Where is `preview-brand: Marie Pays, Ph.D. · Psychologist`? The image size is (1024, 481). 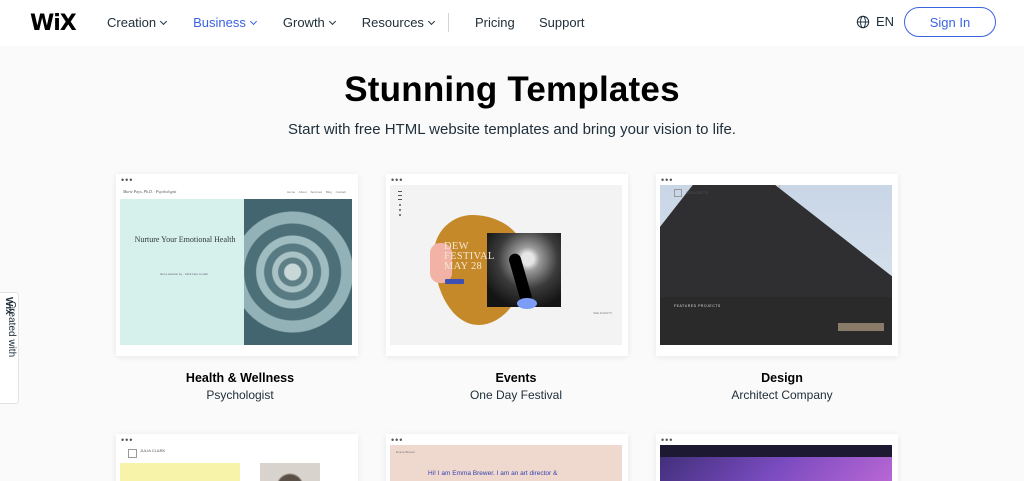
preview-brand: Marie Pays, Ph.D. · Psychologist is located at coordinates (150, 191).